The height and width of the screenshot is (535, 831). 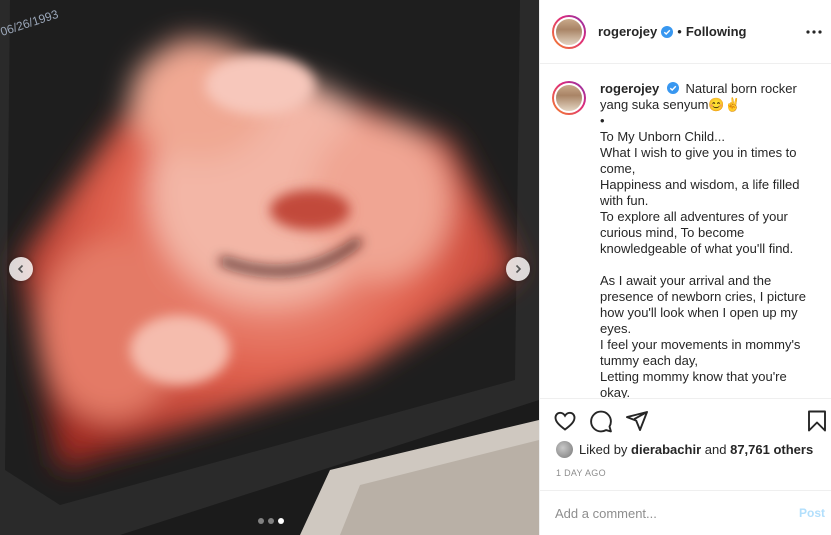 What do you see at coordinates (771, 449) in the screenshot?
I see `likes-count-link: 87,761 others` at bounding box center [771, 449].